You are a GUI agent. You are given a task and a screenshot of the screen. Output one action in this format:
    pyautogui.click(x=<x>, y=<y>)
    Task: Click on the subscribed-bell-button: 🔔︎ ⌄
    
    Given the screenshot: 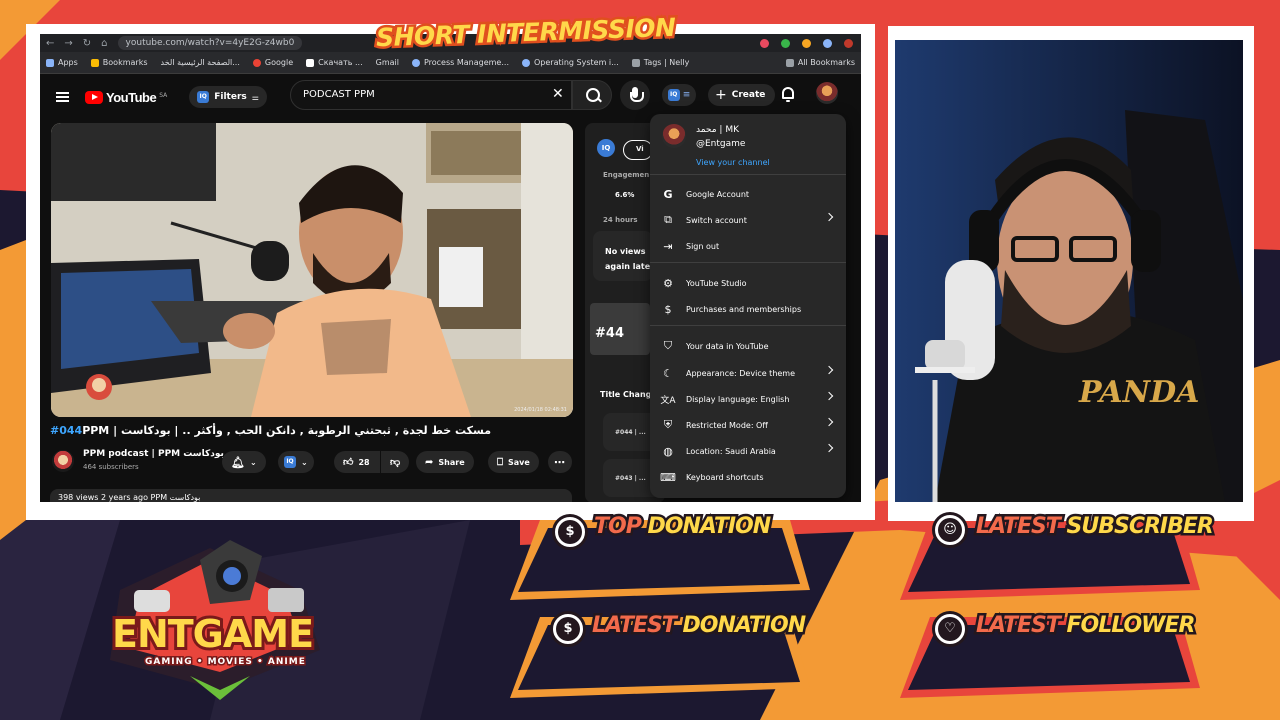 What is the action you would take?
    pyautogui.click(x=244, y=462)
    